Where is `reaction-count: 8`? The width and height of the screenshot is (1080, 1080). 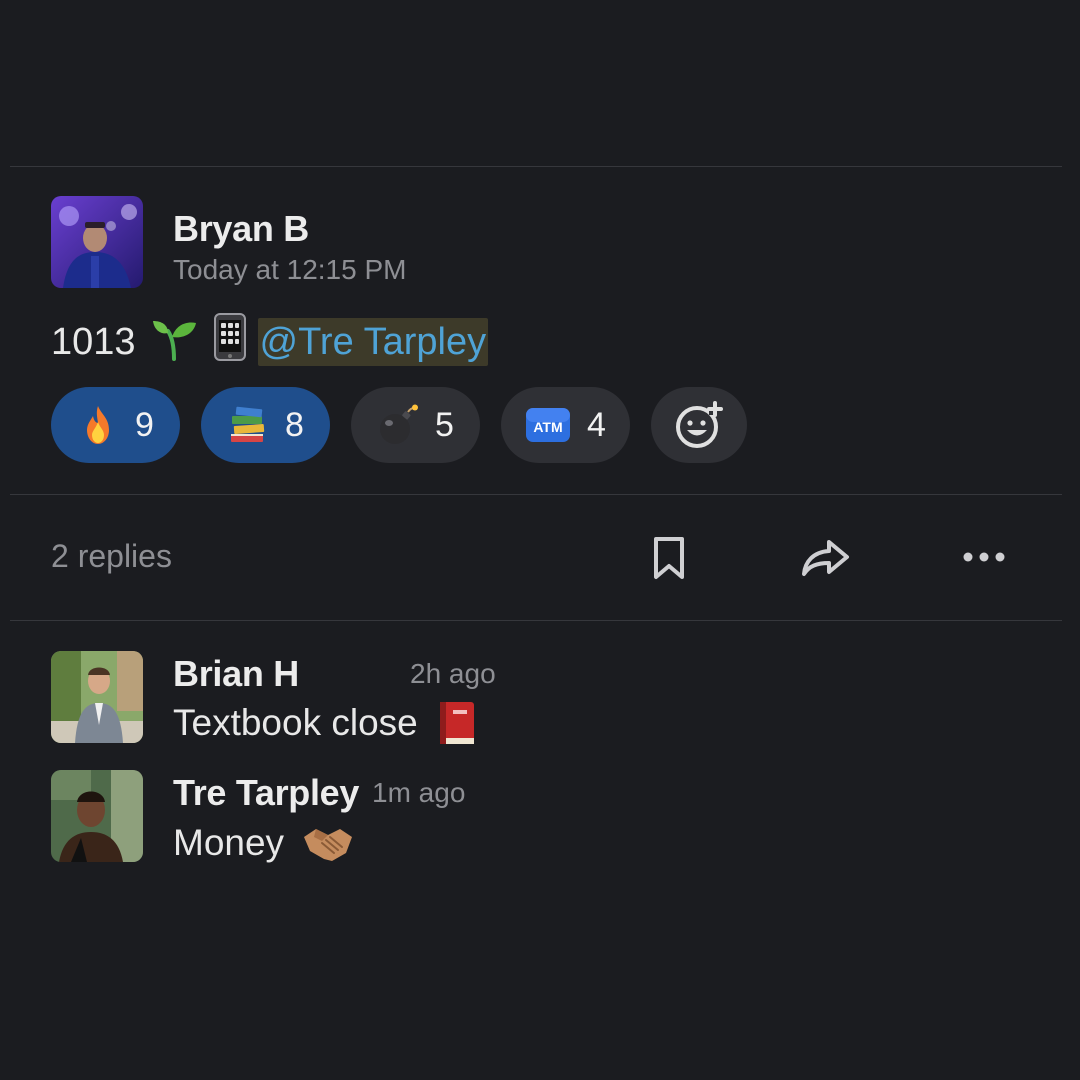
reaction-count: 8 is located at coordinates (294, 424).